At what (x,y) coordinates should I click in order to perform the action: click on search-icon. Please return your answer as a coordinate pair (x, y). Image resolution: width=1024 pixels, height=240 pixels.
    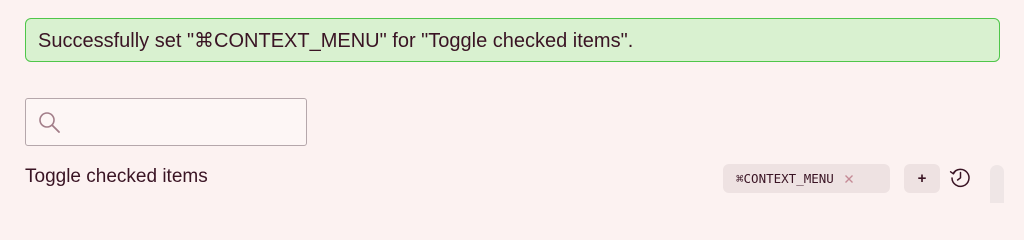
    Looking at the image, I should click on (49, 122).